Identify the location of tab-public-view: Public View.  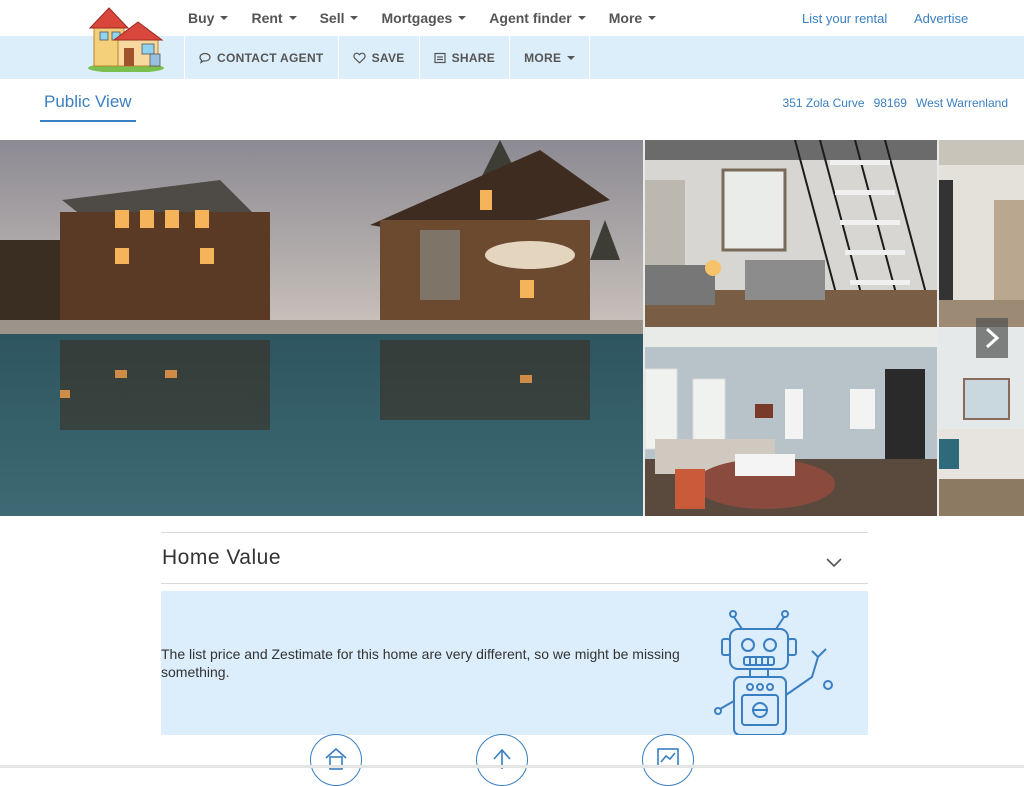
(88, 107).